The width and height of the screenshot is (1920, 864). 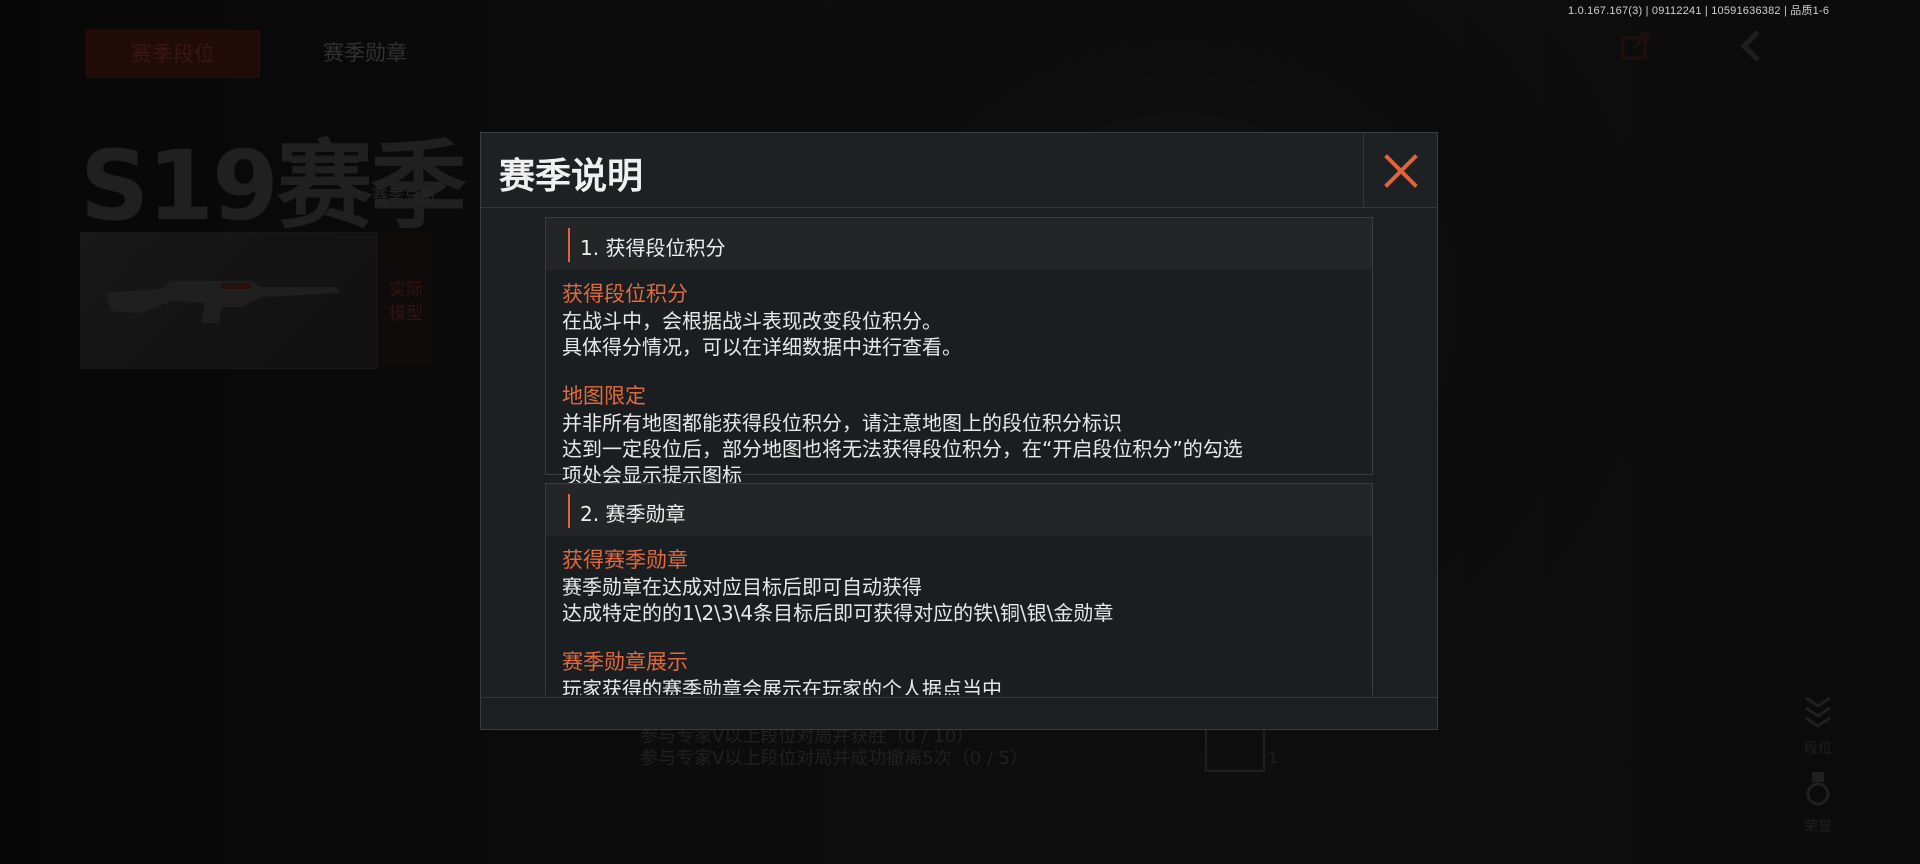 I want to click on dialog-title: 赛季说明, so click(x=571, y=176).